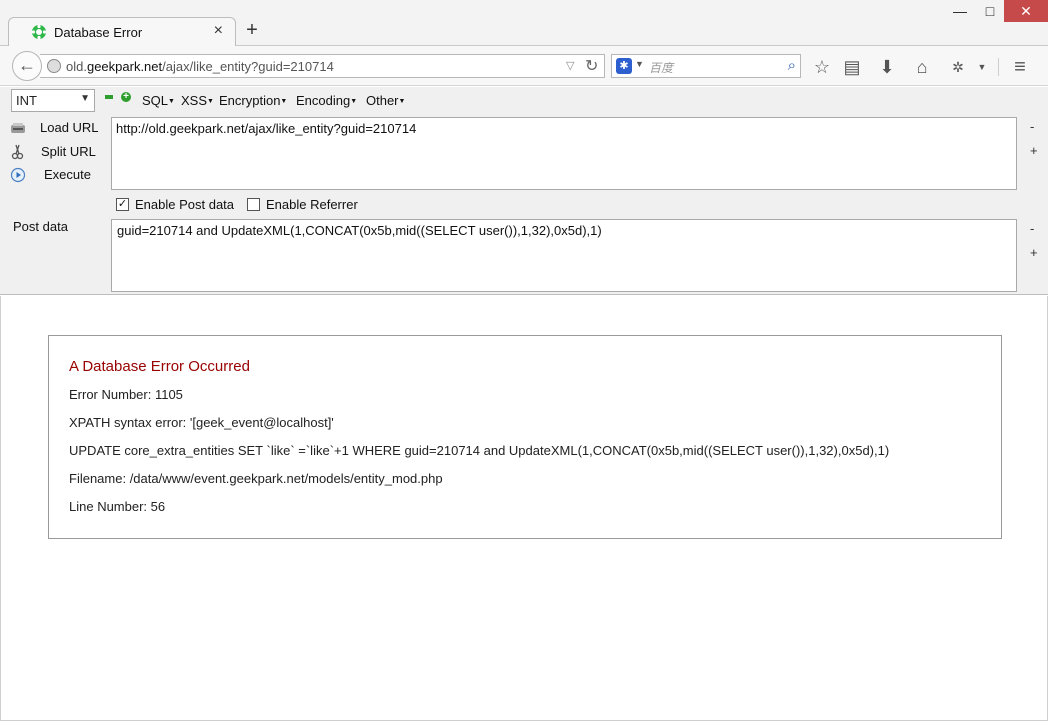 This screenshot has width=1048, height=721. Describe the element at coordinates (822, 67) in the screenshot. I see `star-icon: ☆` at that location.